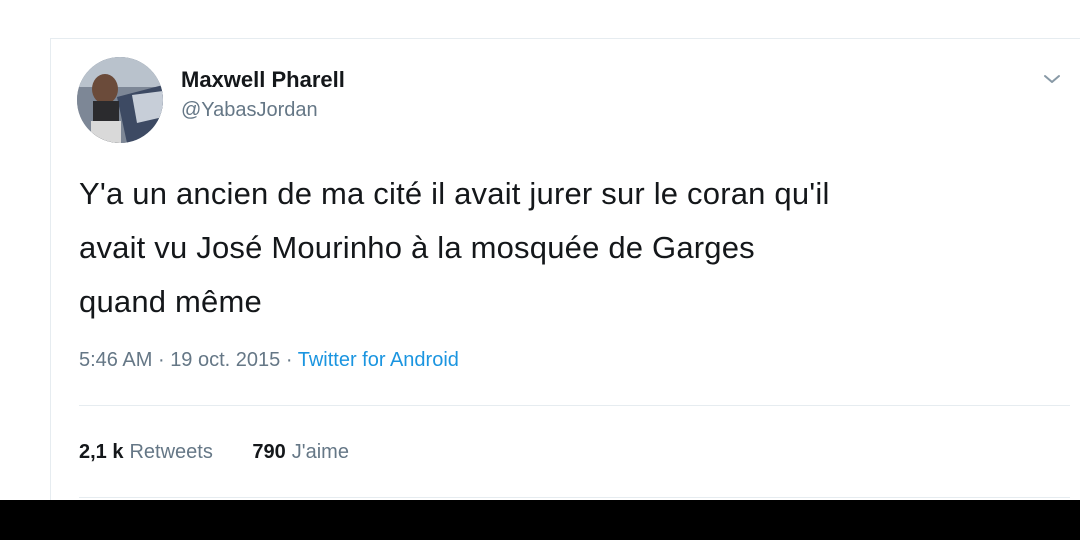 The image size is (1080, 540). What do you see at coordinates (171, 452) in the screenshot?
I see `retweets-label: Retweets` at bounding box center [171, 452].